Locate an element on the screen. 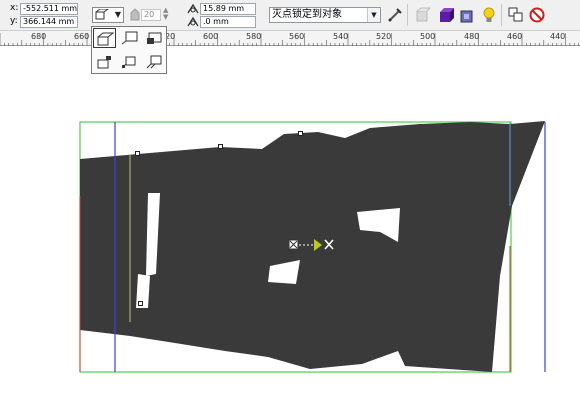  extrusion-small-front-icon is located at coordinates (128, 62).